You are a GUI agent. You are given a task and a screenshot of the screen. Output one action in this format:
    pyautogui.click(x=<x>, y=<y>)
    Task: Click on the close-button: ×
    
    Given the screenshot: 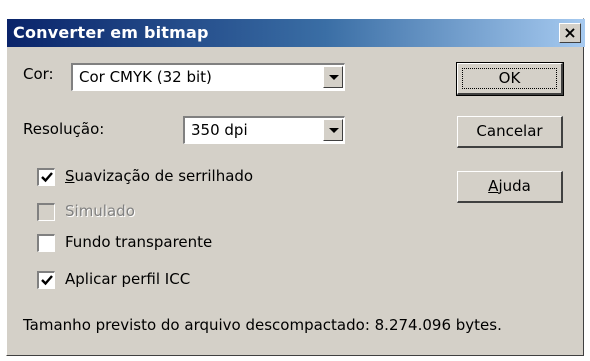 What is the action you would take?
    pyautogui.click(x=570, y=33)
    